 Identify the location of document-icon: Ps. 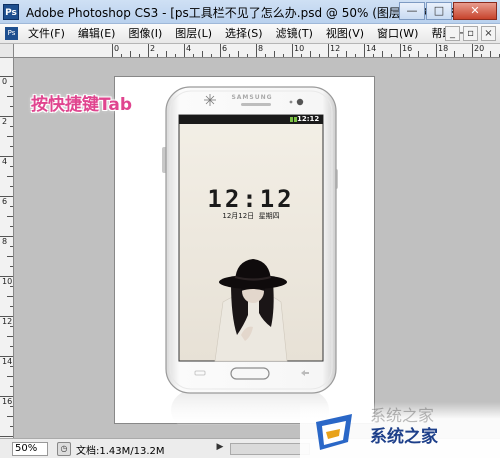
(11, 33).